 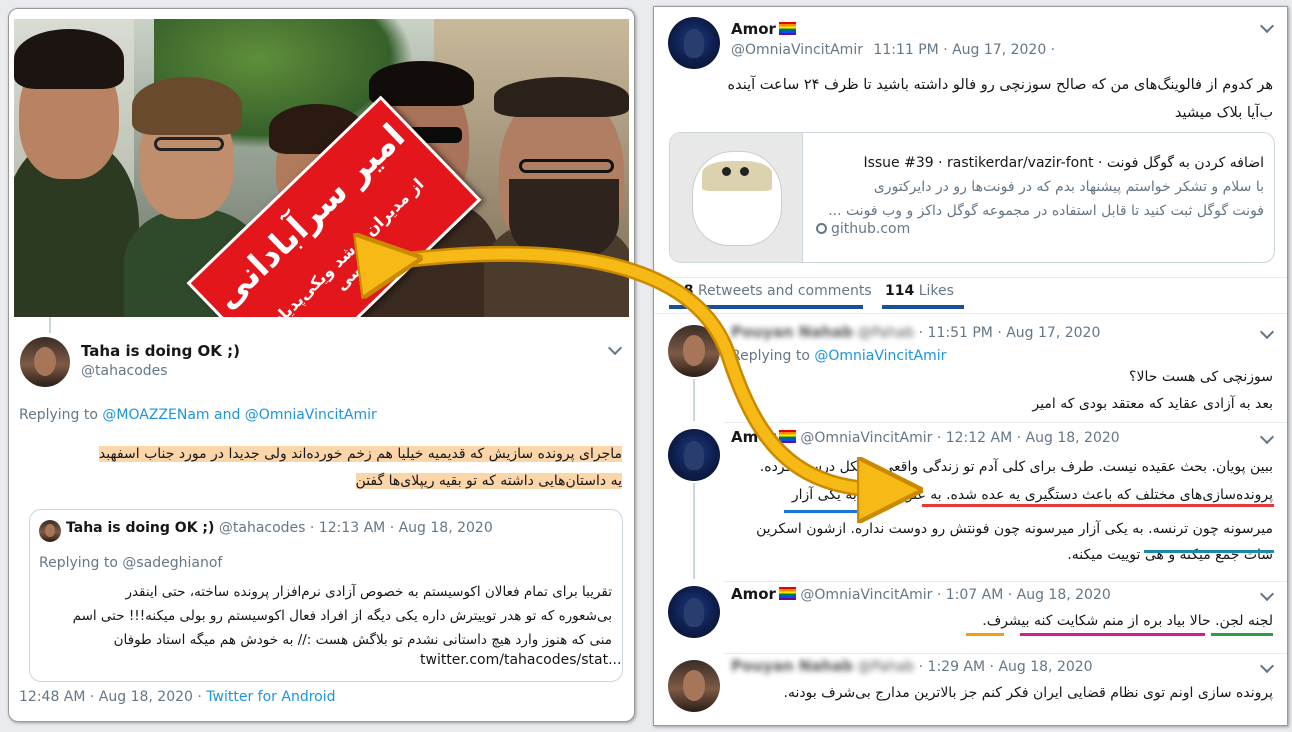 What do you see at coordinates (871, 229) in the screenshot?
I see `card-domain: github.com` at bounding box center [871, 229].